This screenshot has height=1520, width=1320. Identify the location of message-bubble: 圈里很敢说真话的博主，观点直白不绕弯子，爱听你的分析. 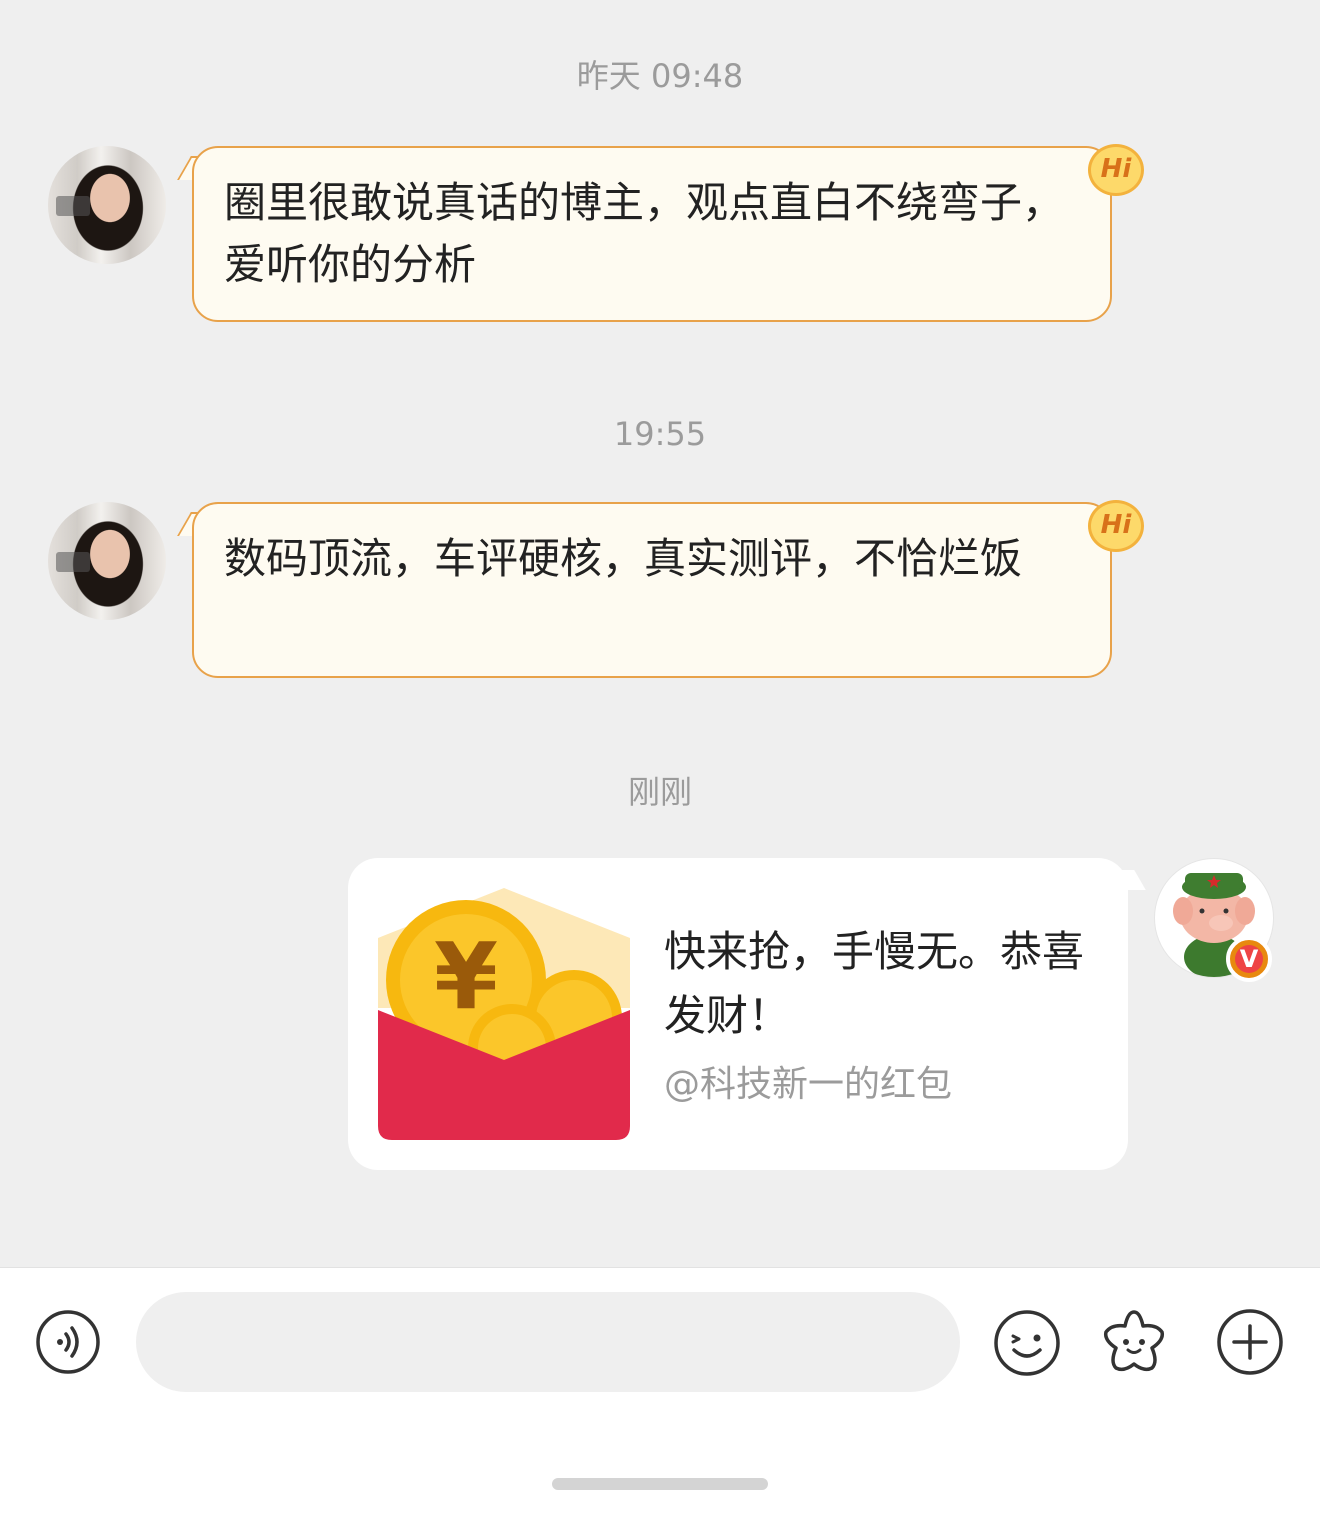
(652, 234).